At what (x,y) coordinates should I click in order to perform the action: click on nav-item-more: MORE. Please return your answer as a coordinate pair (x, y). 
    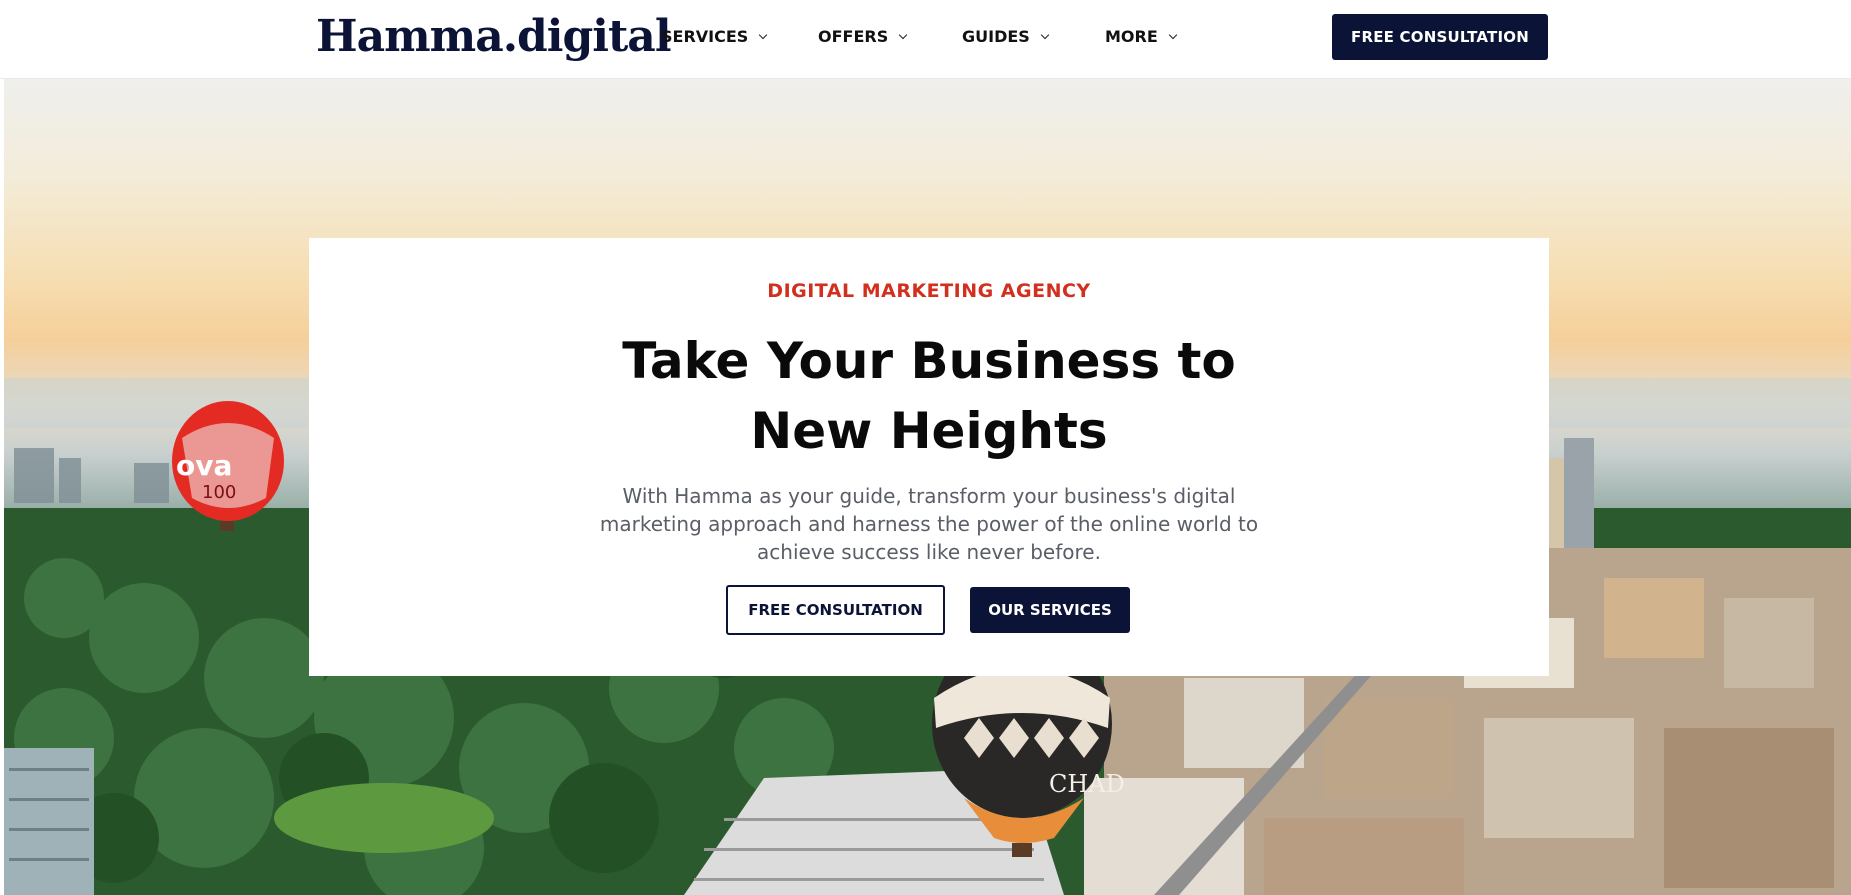
    Looking at the image, I should click on (1141, 36).